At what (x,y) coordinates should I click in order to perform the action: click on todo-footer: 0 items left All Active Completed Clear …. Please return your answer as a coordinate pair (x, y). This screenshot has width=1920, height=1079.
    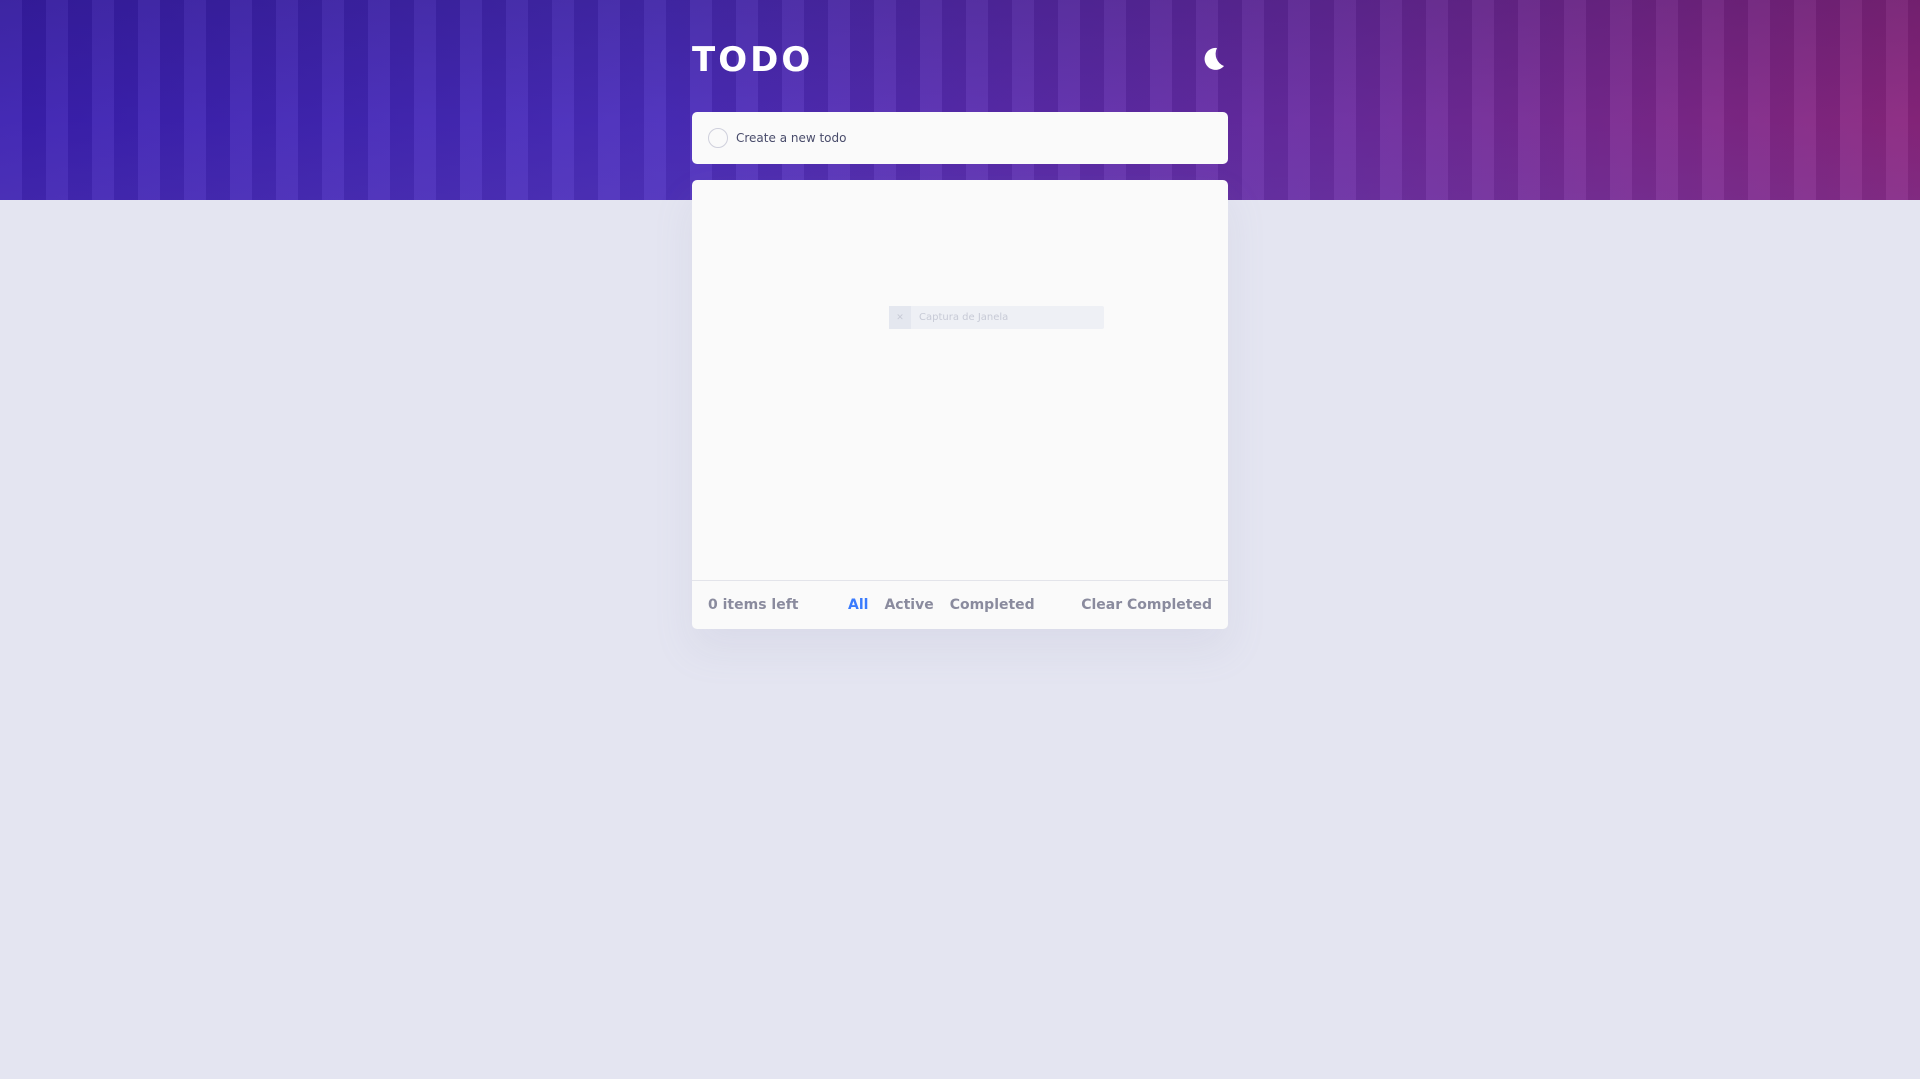
    Looking at the image, I should click on (960, 604).